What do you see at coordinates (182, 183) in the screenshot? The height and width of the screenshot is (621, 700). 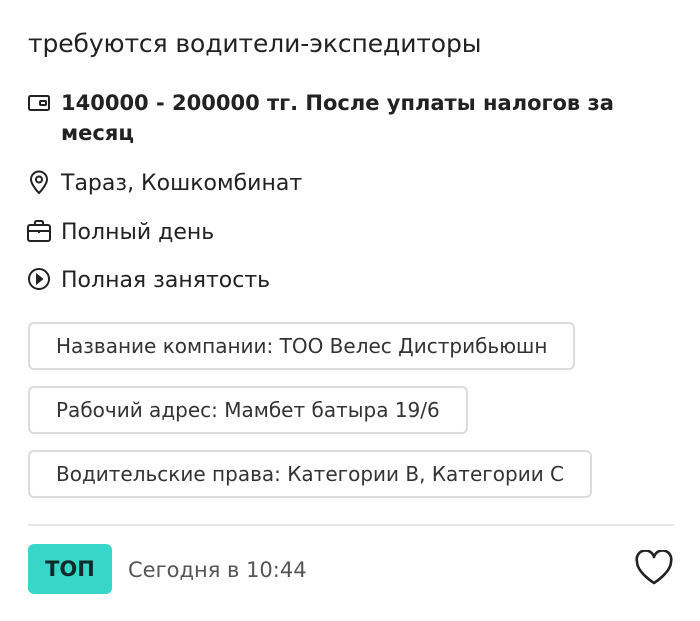 I see `location-text: Тараз, Кошкомбинат` at bounding box center [182, 183].